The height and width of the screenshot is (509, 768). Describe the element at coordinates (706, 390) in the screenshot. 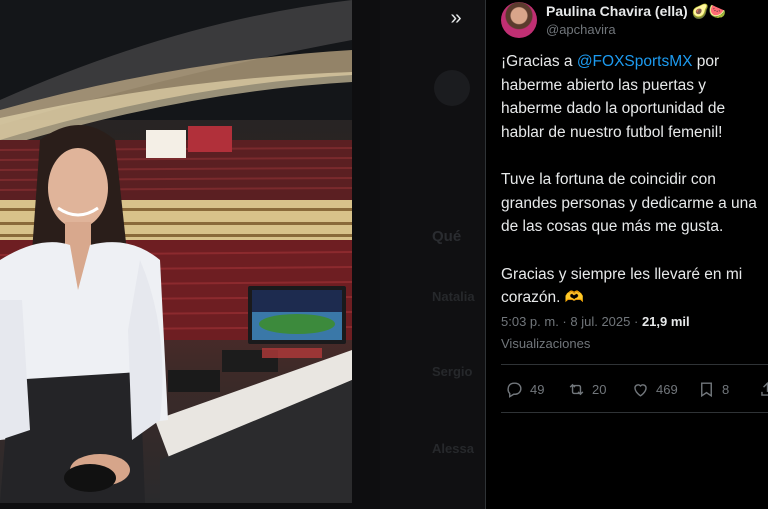

I see `bookmark-icon` at that location.